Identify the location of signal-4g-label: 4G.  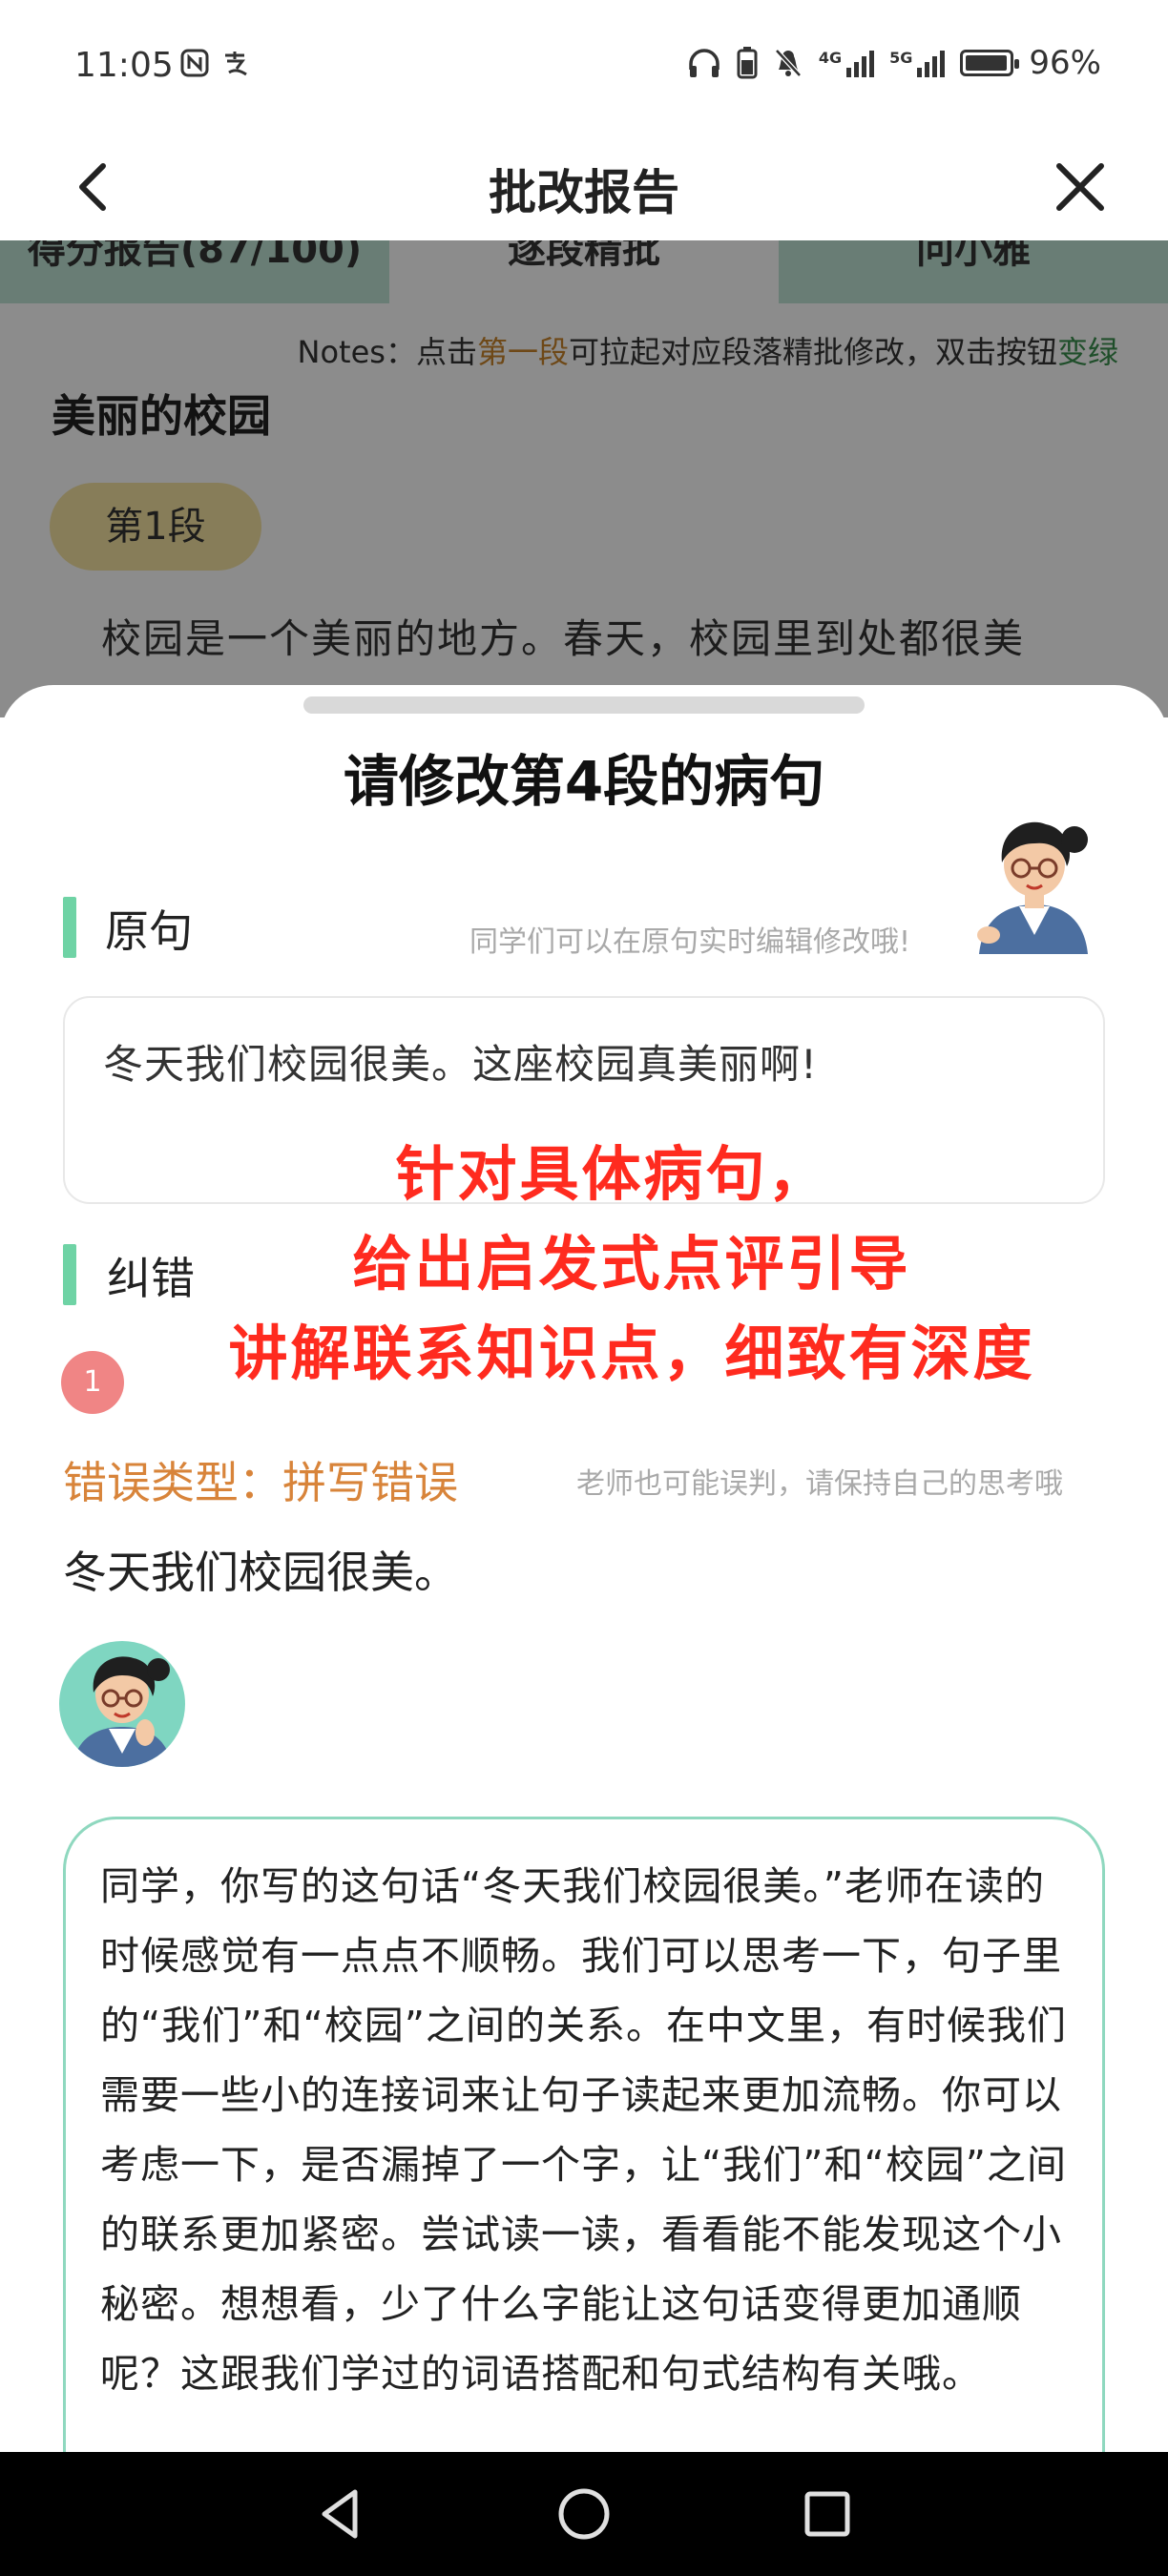
(831, 58).